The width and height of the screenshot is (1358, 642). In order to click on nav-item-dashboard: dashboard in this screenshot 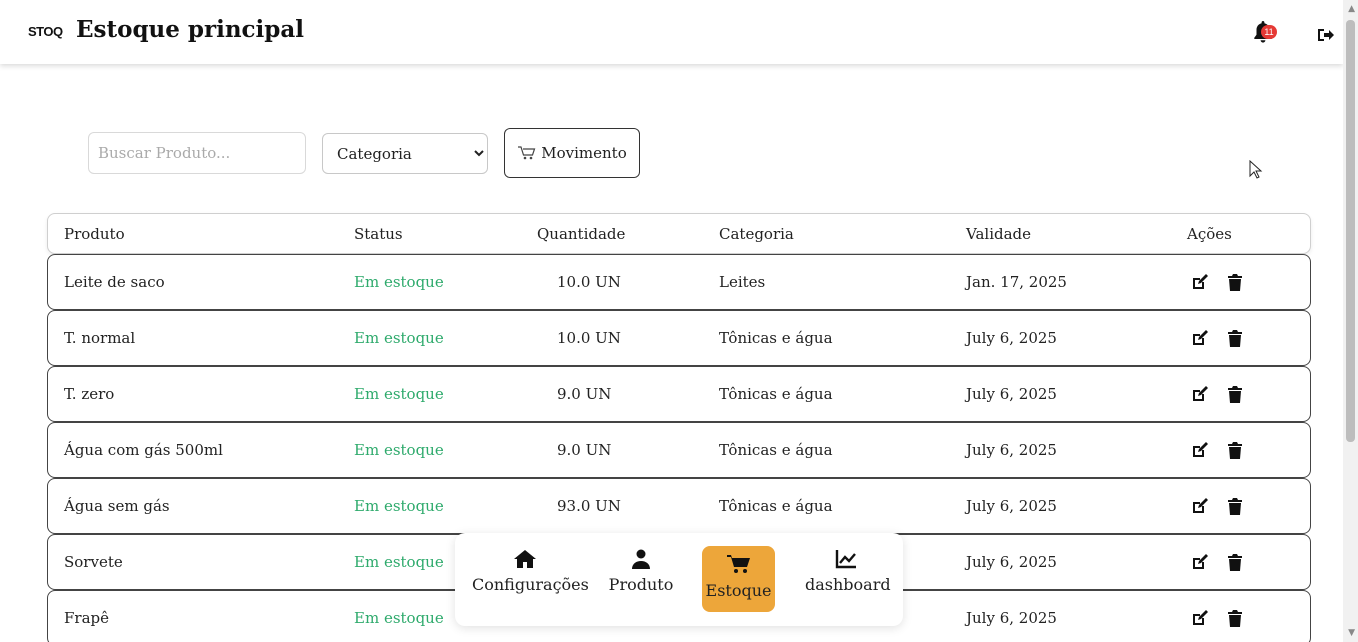, I will do `click(848, 571)`.